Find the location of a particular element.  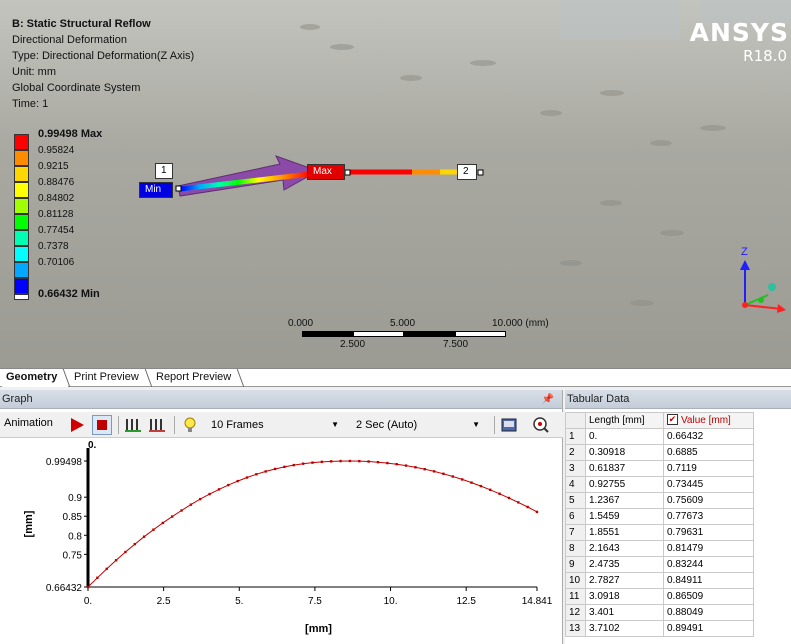

export-video-icon is located at coordinates (509, 425).